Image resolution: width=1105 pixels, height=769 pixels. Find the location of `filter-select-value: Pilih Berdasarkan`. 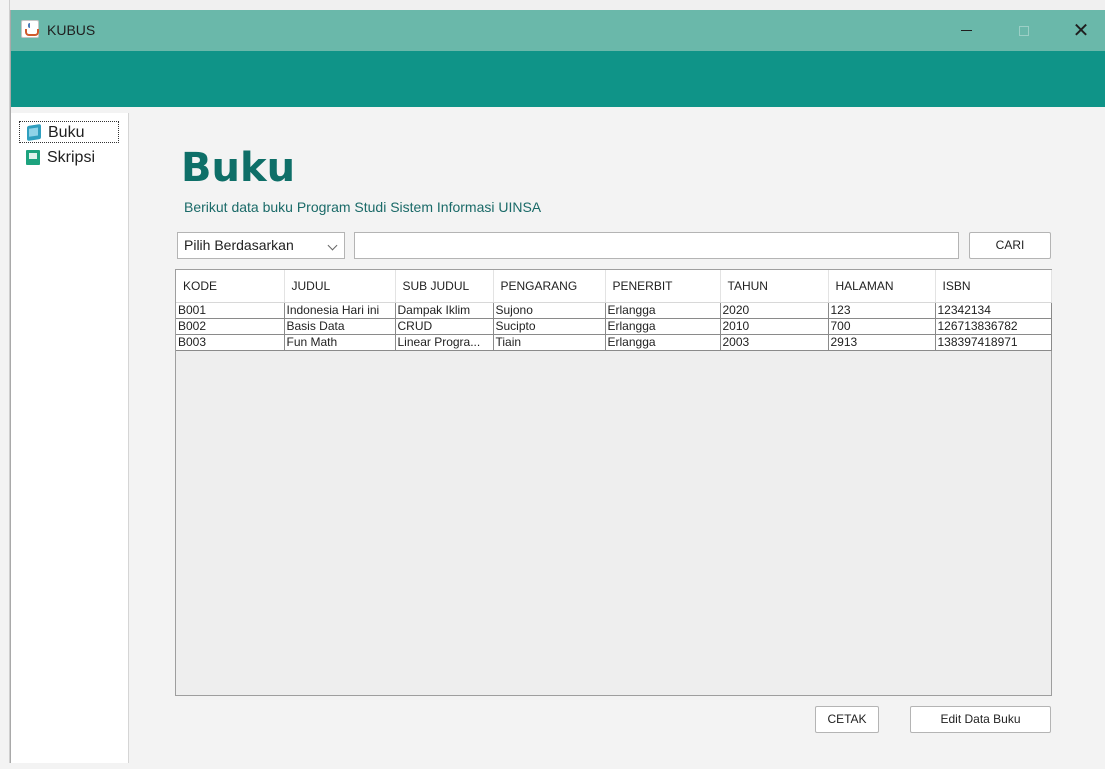

filter-select-value: Pilih Berdasarkan is located at coordinates (239, 245).